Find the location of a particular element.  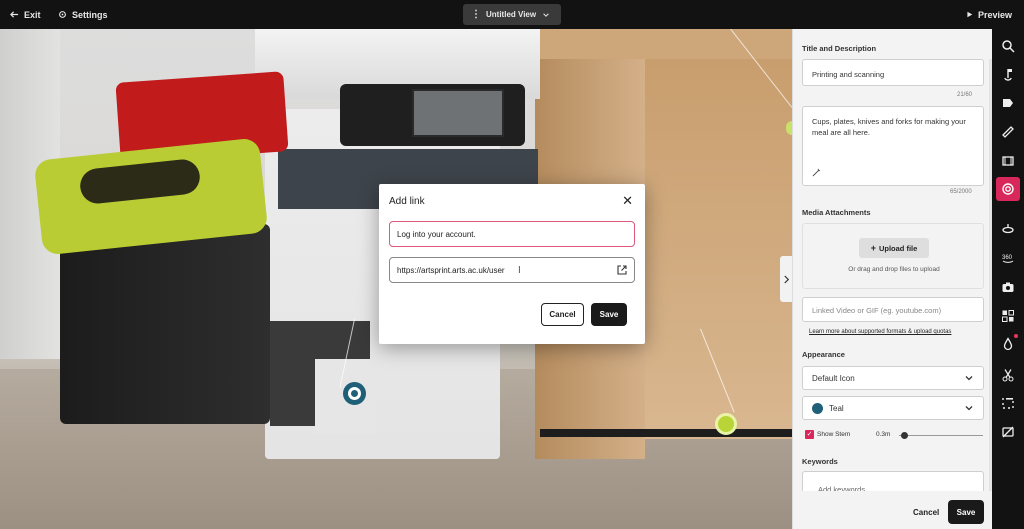

settings-button: Settings is located at coordinates (83, 14).